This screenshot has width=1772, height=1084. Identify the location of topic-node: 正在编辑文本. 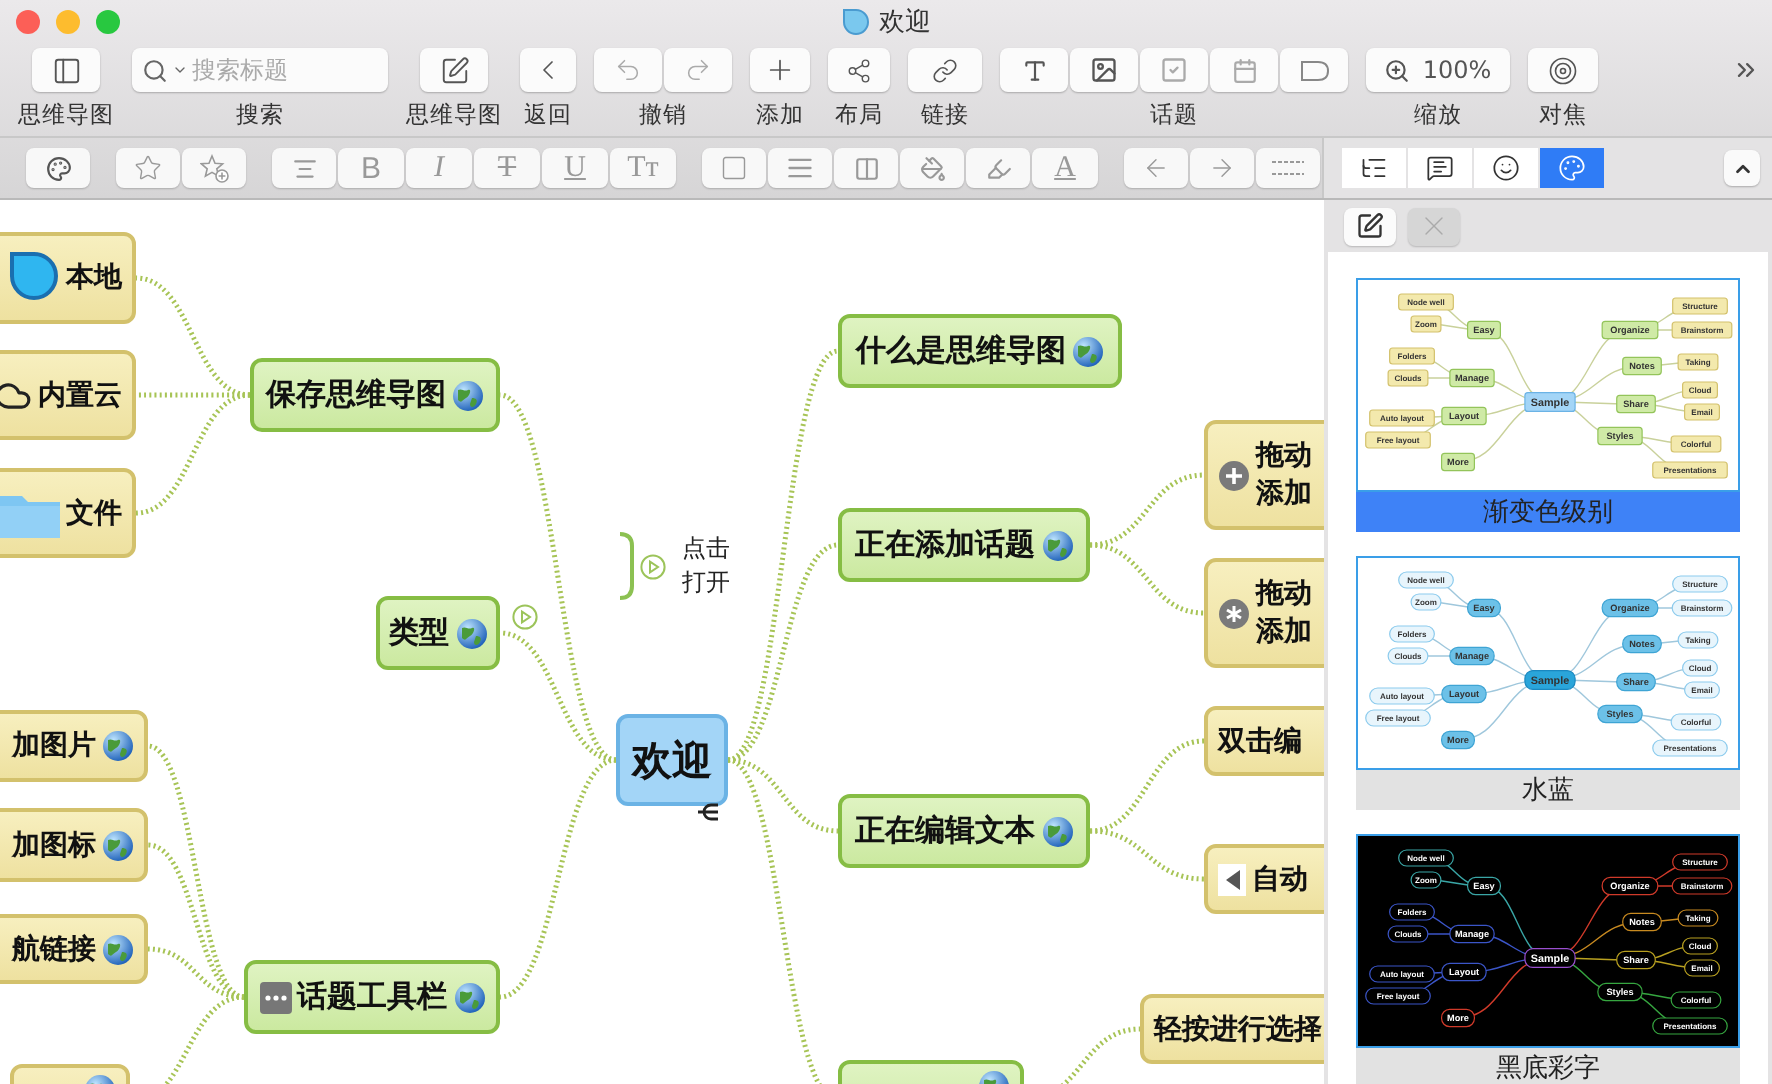
(964, 831).